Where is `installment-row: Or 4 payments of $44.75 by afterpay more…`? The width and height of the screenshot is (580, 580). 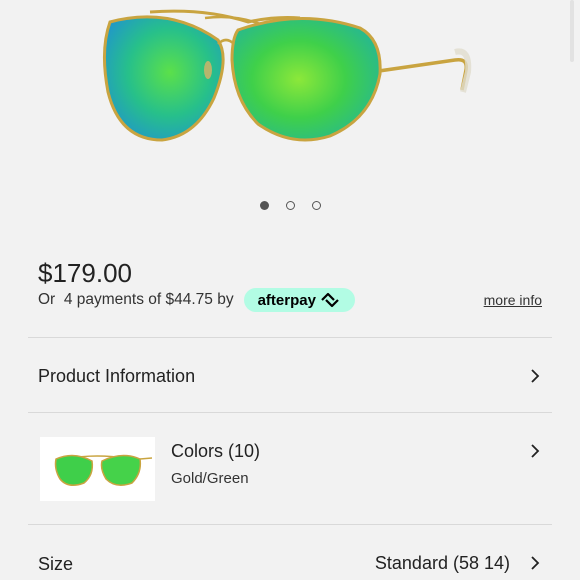 installment-row: Or 4 payments of $44.75 by afterpay more… is located at coordinates (290, 300).